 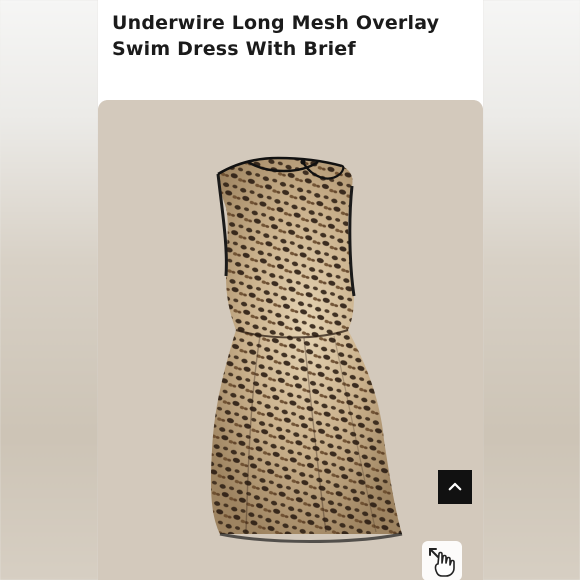 I want to click on pinch-zoom-hand-icon, so click(x=442, y=562).